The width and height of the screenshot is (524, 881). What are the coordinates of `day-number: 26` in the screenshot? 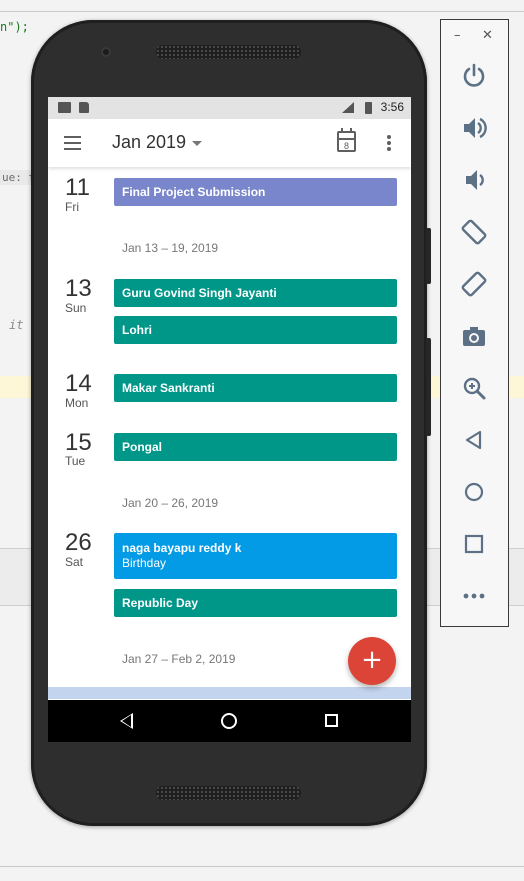 It's located at (78, 542).